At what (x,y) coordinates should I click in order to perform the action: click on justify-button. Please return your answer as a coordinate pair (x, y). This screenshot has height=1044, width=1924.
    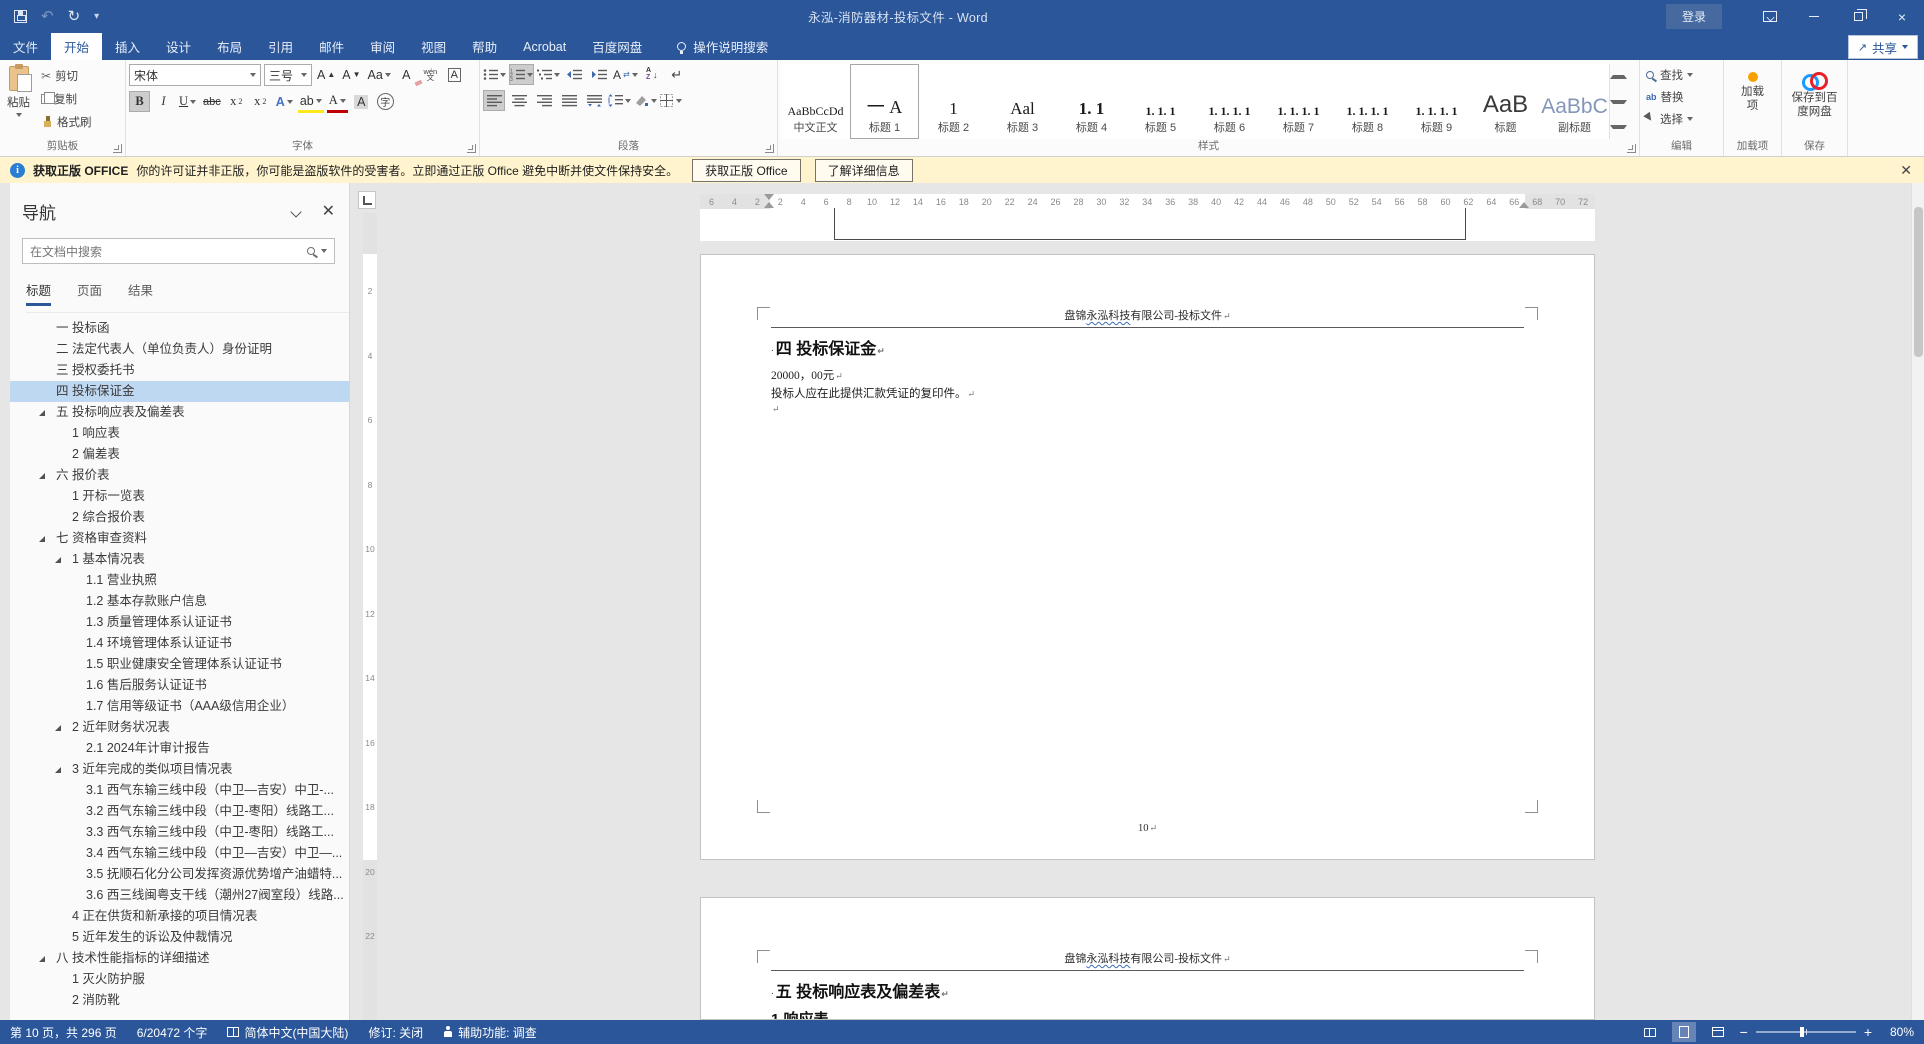
    Looking at the image, I should click on (569, 100).